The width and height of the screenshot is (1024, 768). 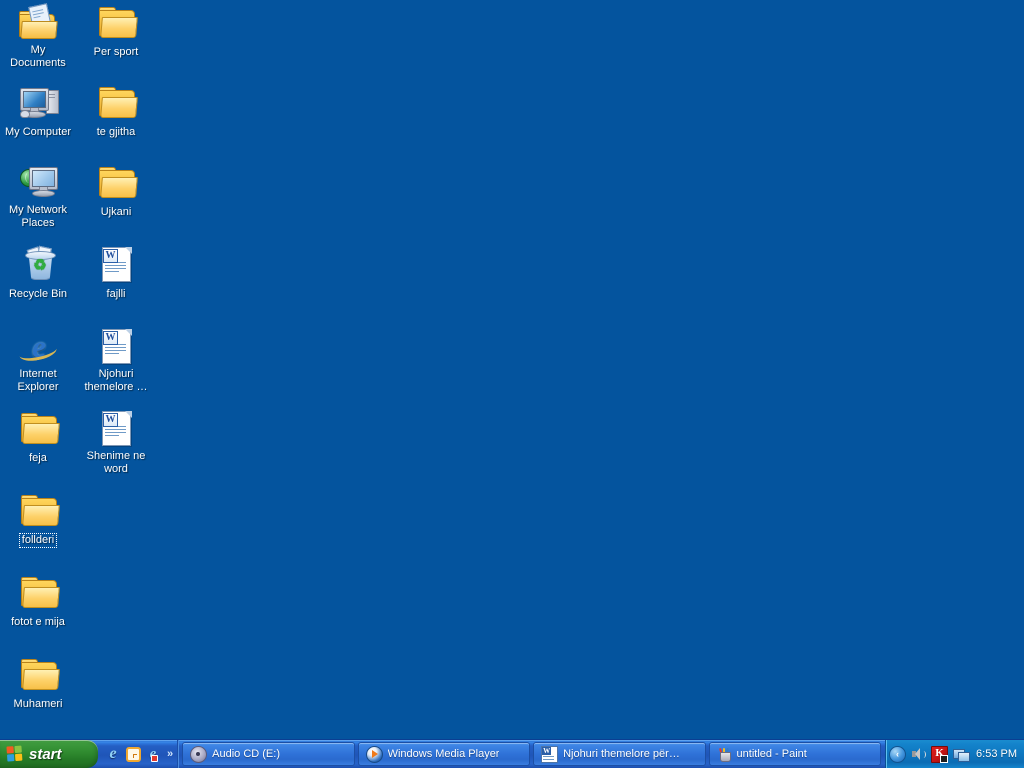 I want to click on desktop-icon-label: My Documents, so click(x=38, y=56).